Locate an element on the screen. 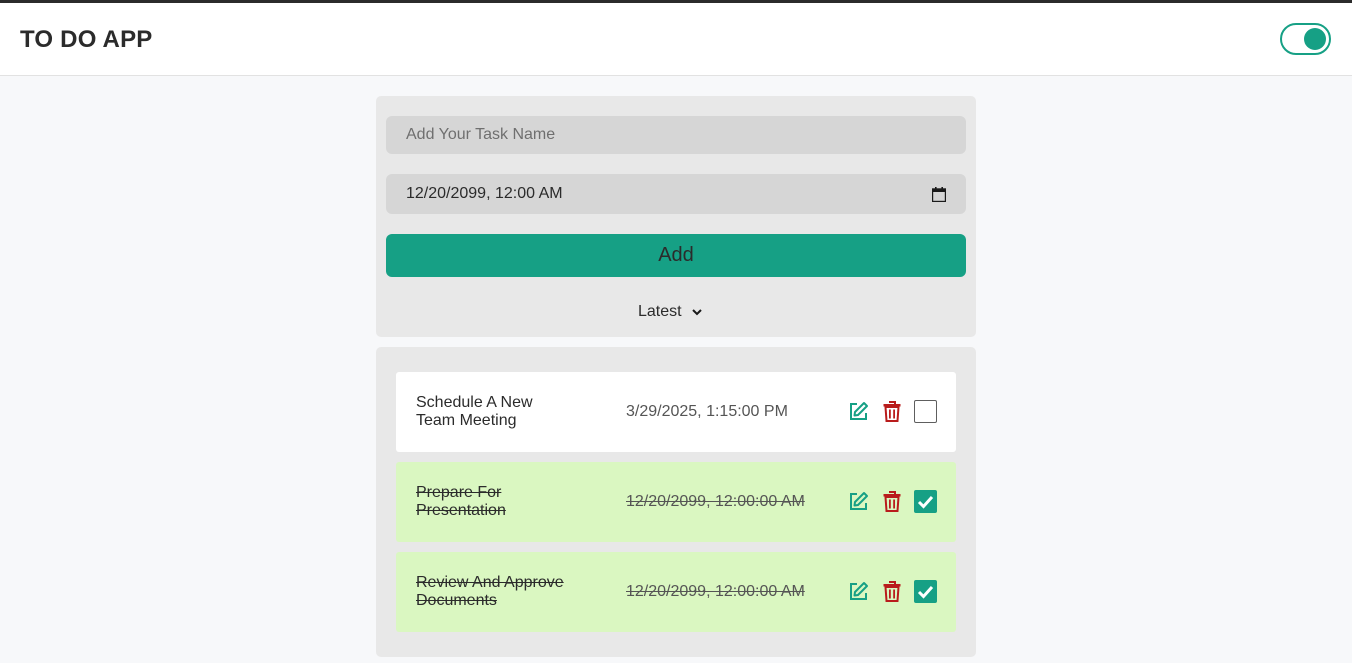  toggle-icon is located at coordinates (1315, 39).